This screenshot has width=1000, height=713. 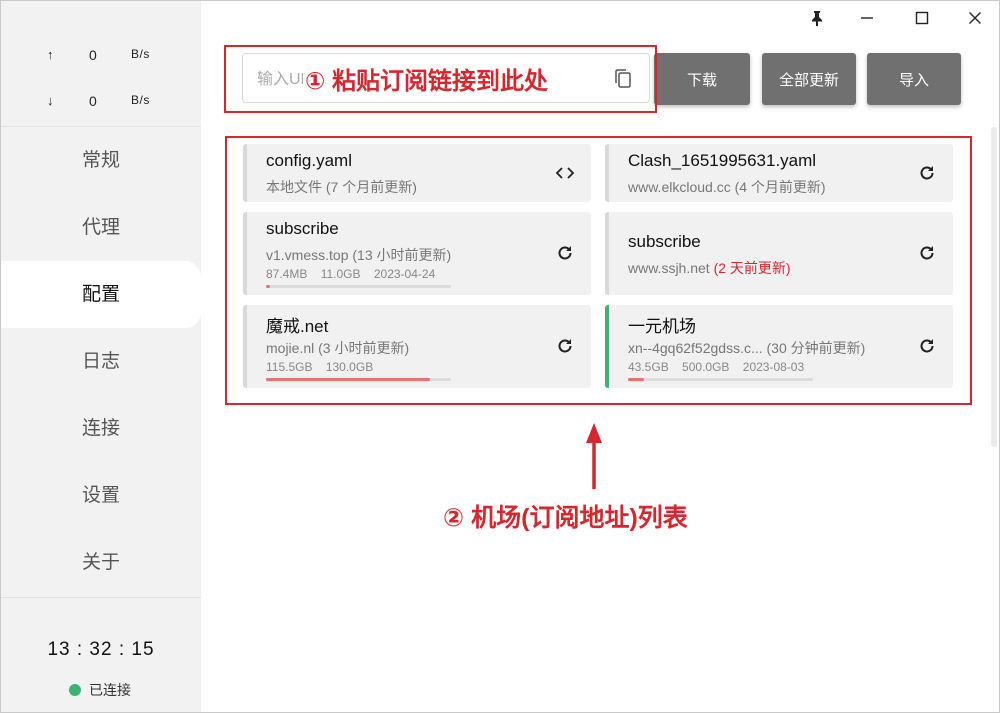 I want to click on update-all-button: 全部更新, so click(x=809, y=79).